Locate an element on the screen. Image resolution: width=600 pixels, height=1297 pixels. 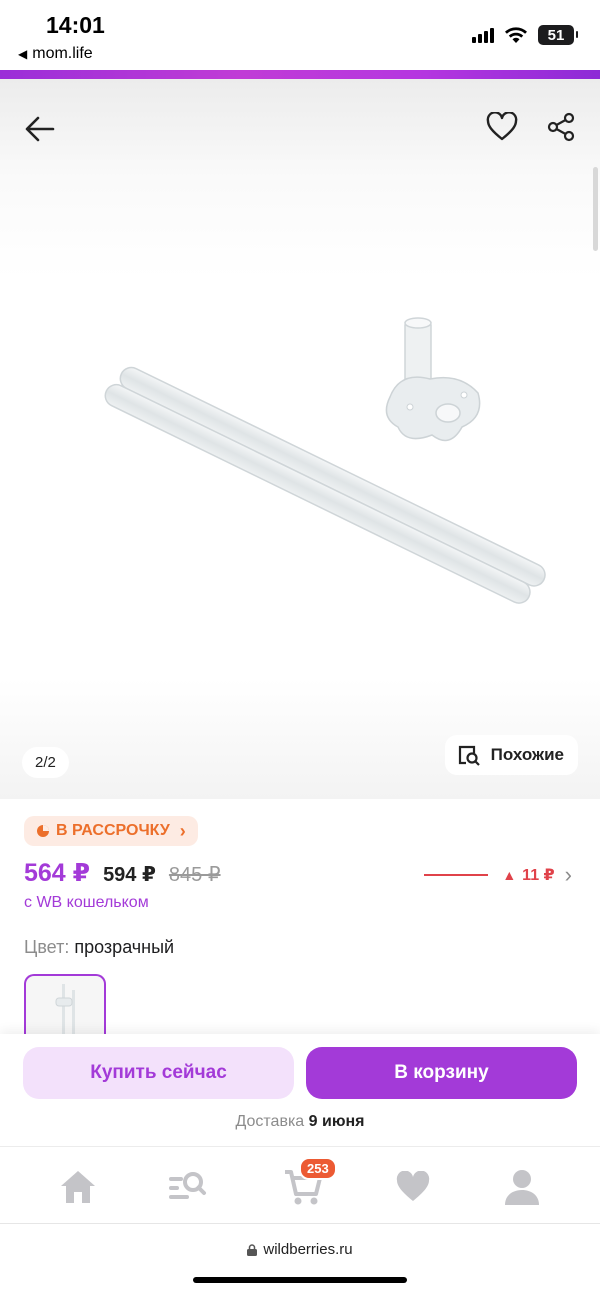
delivery-info: Доставка 9 июня is located at coordinates (300, 1122).